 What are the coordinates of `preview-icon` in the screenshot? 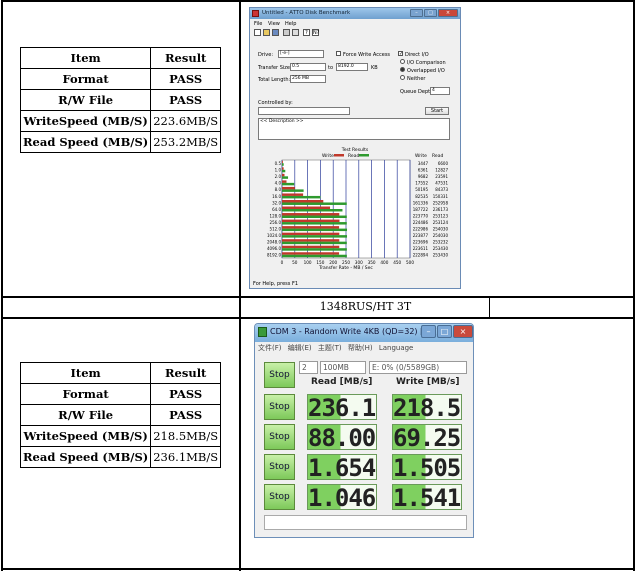 It's located at (295, 32).